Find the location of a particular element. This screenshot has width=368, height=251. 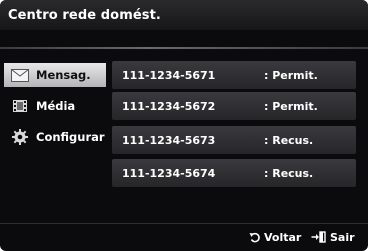

device-row: 111-1234-5673 : Recus. is located at coordinates (234, 140).